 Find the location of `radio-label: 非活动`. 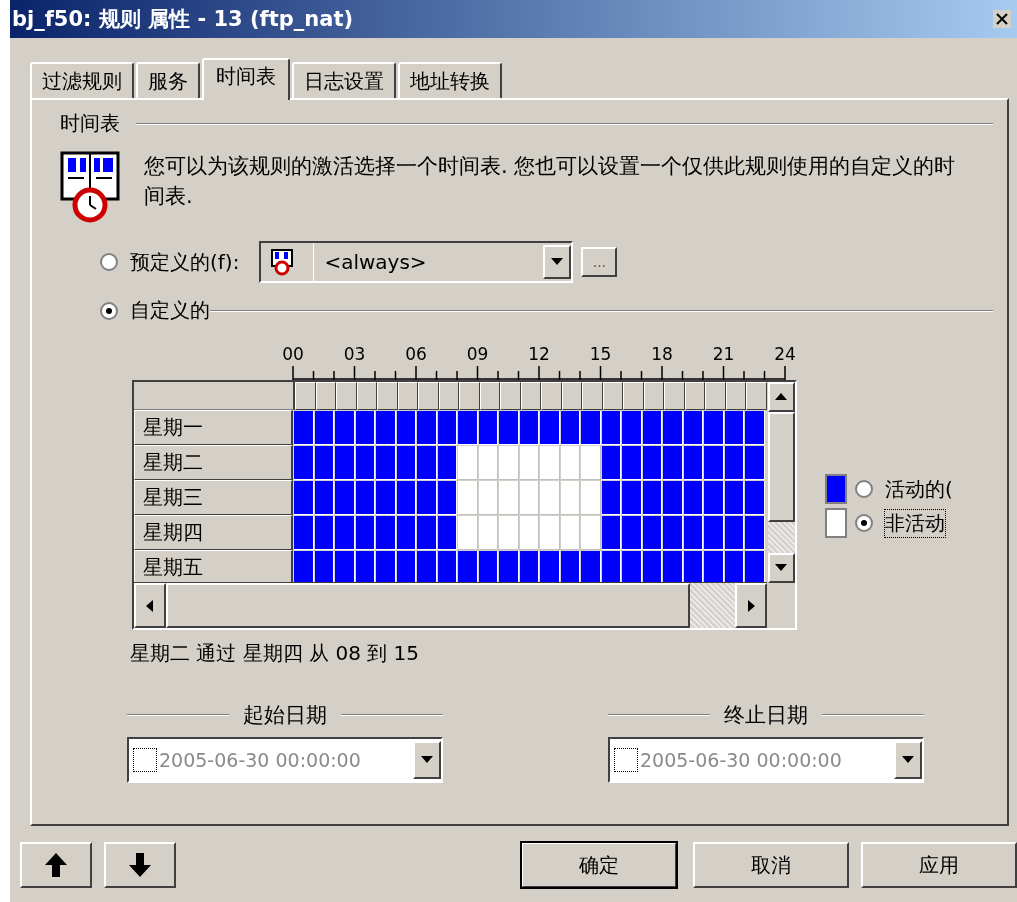

radio-label: 非活动 is located at coordinates (915, 523).